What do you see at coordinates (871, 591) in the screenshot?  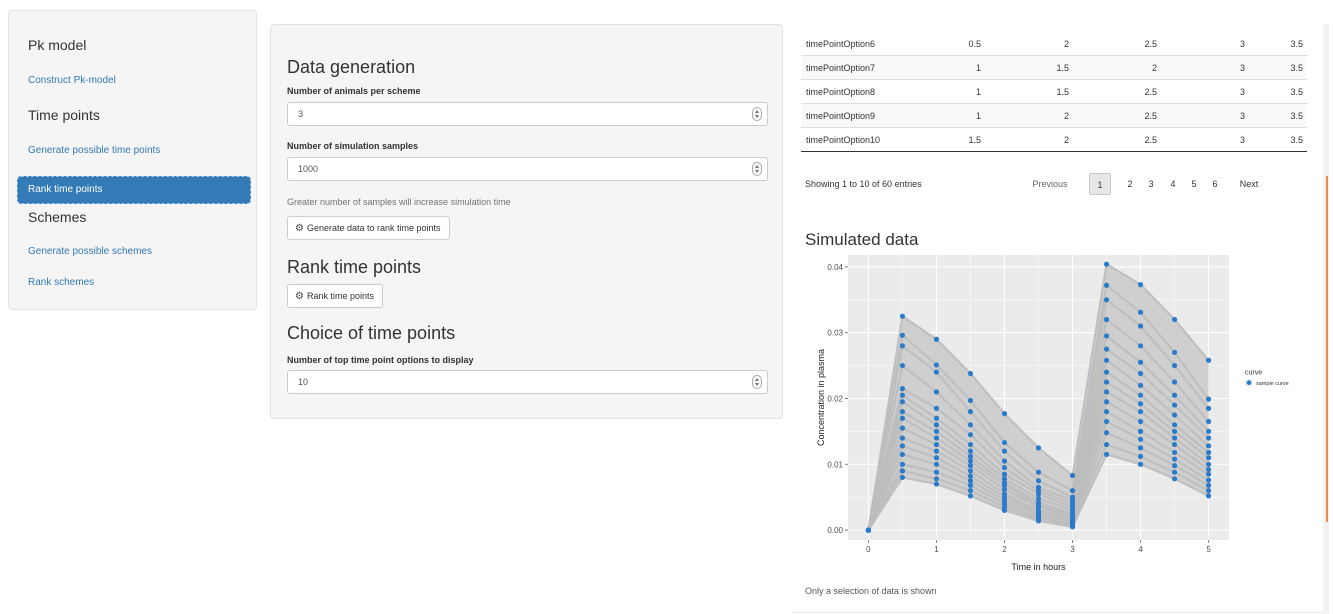 I see `chart-note: Only a selection of data is shown` at bounding box center [871, 591].